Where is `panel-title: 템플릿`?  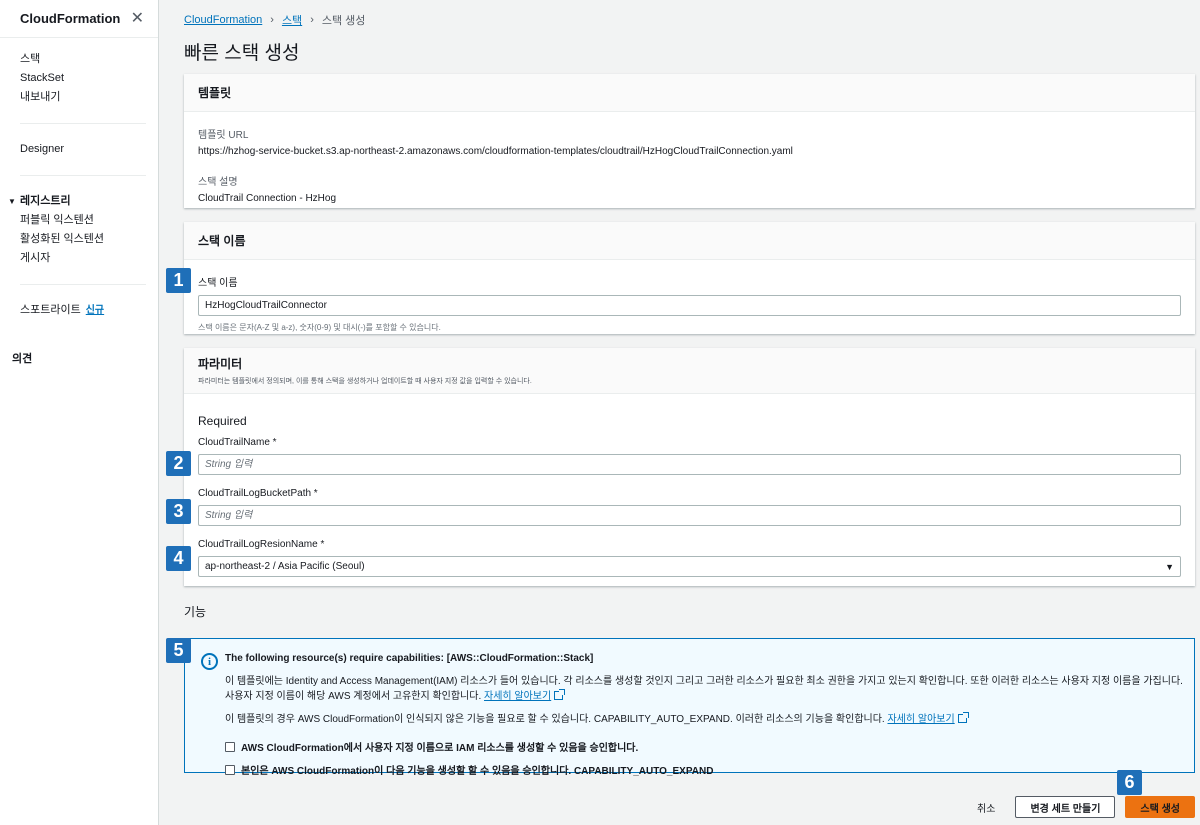
panel-title: 템플릿 is located at coordinates (215, 93).